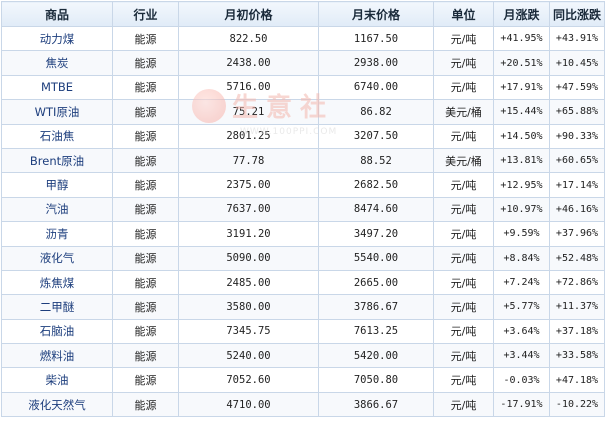 This screenshot has width=605, height=431. What do you see at coordinates (248, 160) in the screenshot?
I see `start-price-cell: 77.78` at bounding box center [248, 160].